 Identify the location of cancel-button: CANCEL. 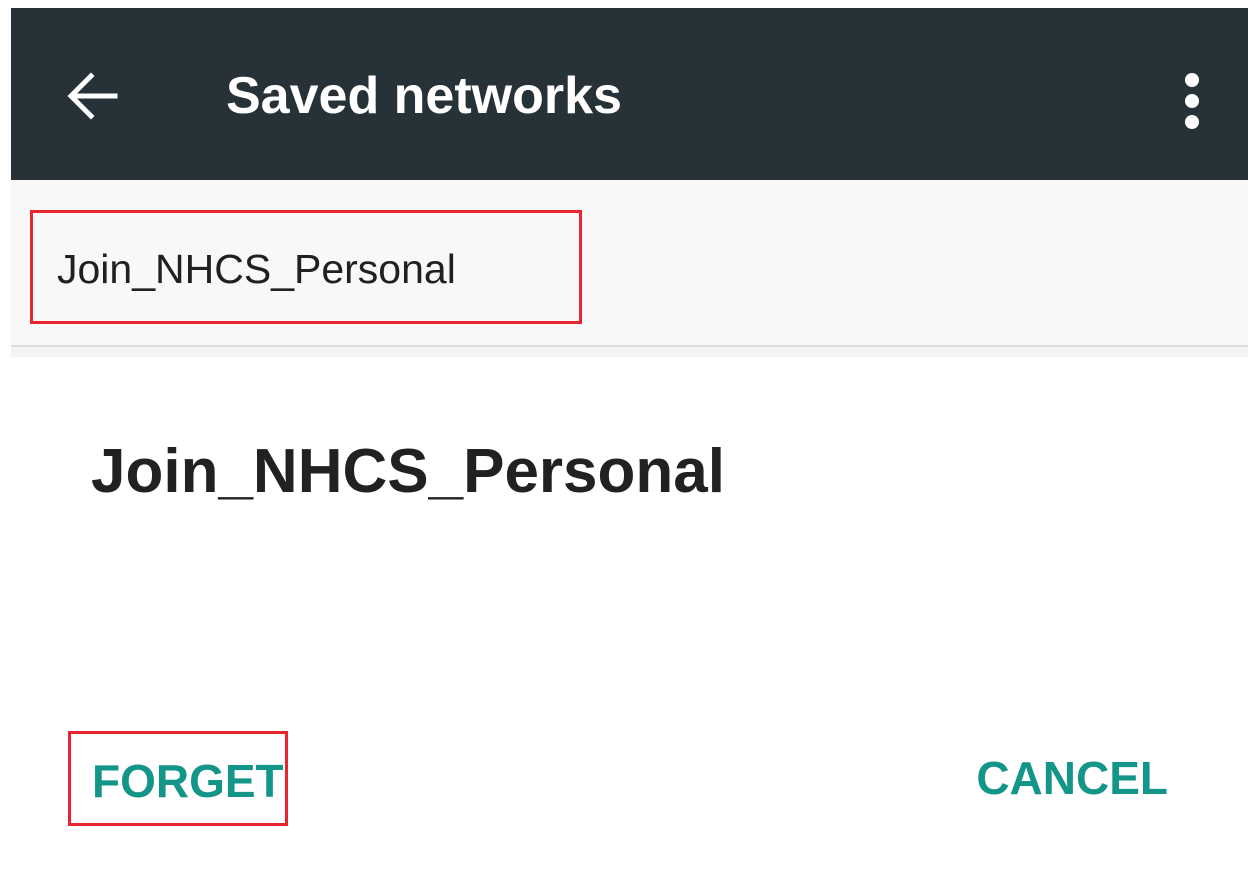
(1076, 780).